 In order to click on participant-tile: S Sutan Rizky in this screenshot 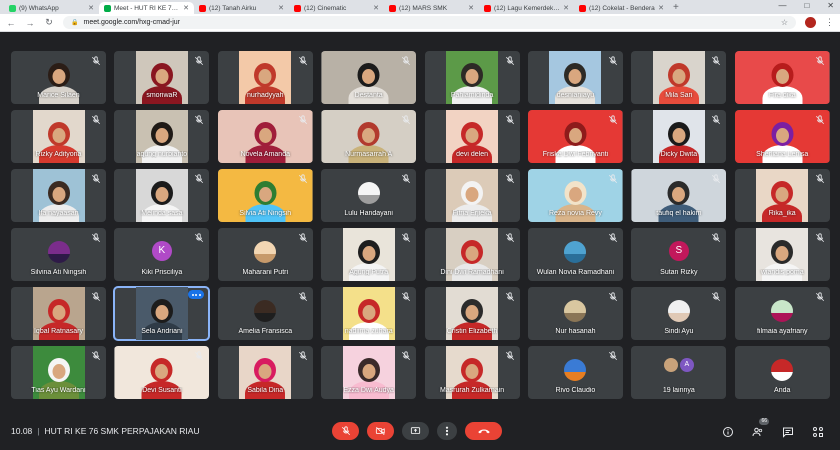, I will do `click(679, 254)`.